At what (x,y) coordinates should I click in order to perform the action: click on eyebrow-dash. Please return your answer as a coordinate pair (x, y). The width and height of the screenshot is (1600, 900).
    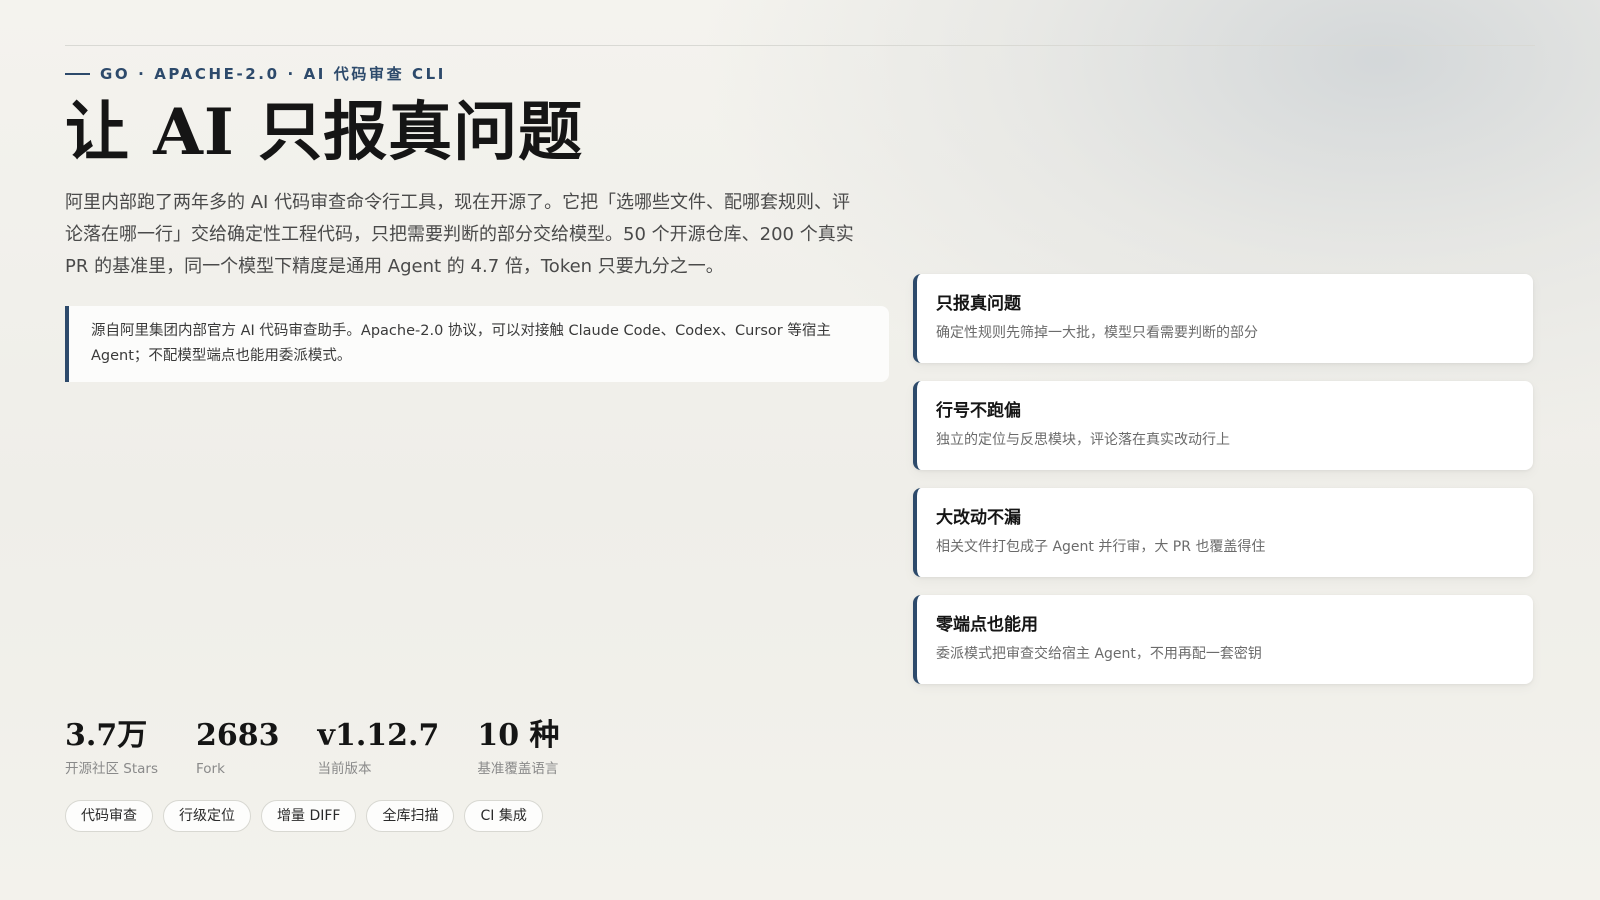
    Looking at the image, I should click on (77, 73).